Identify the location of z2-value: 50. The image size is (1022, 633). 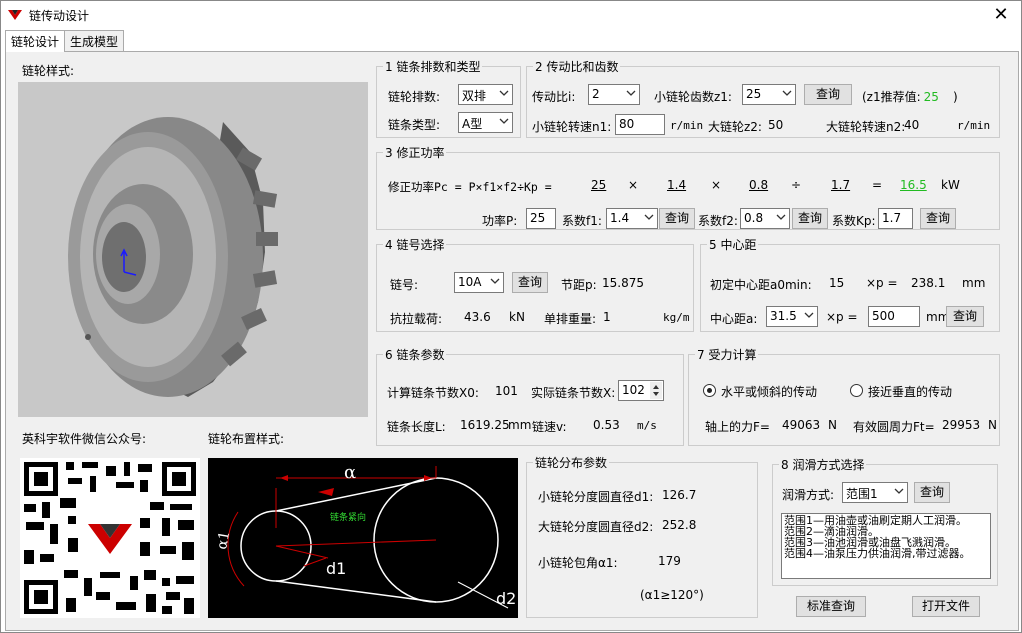
(776, 125).